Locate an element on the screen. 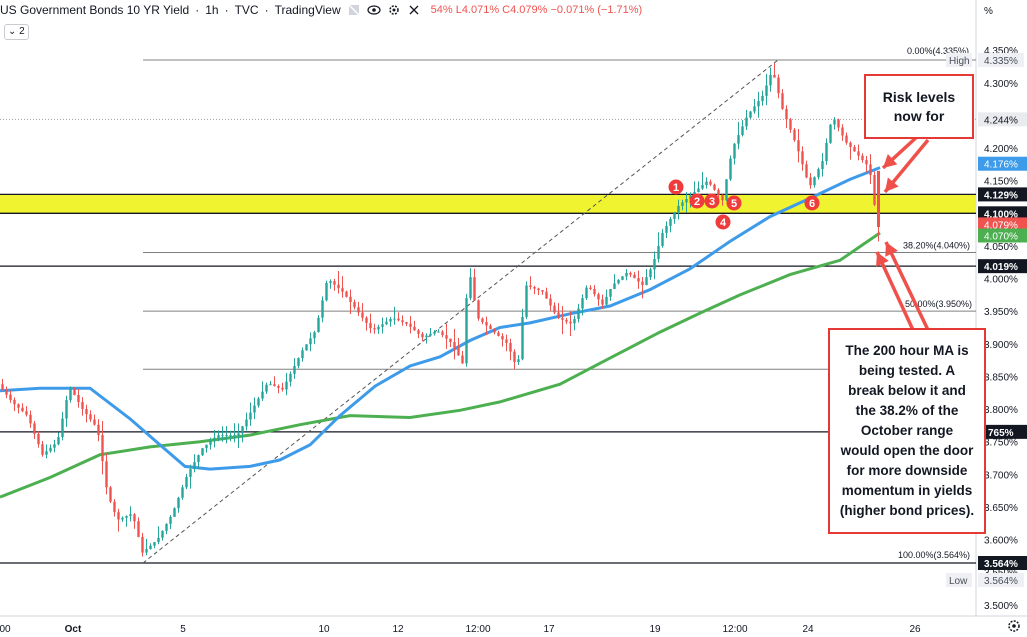  y-tick-label: 3.850% is located at coordinates (1001, 377).